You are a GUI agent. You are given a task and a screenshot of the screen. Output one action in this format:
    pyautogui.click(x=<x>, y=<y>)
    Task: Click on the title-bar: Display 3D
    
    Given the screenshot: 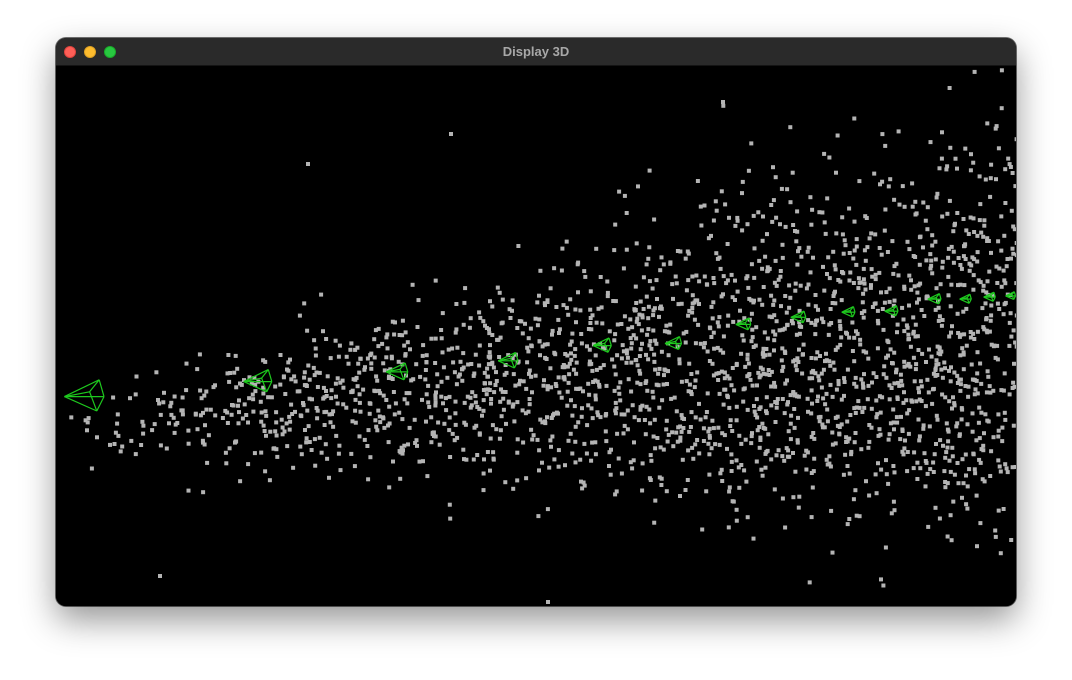 What is the action you would take?
    pyautogui.click(x=536, y=52)
    